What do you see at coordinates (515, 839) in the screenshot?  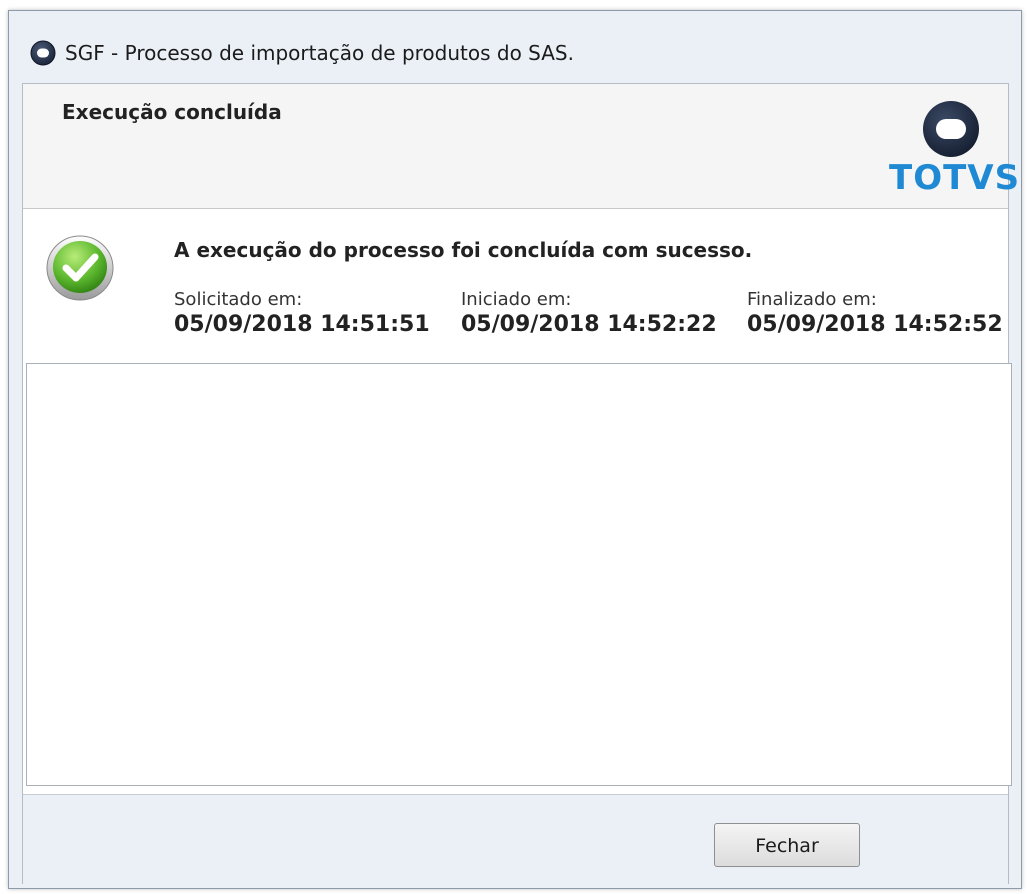 I see `footer-panel: Fechar` at bounding box center [515, 839].